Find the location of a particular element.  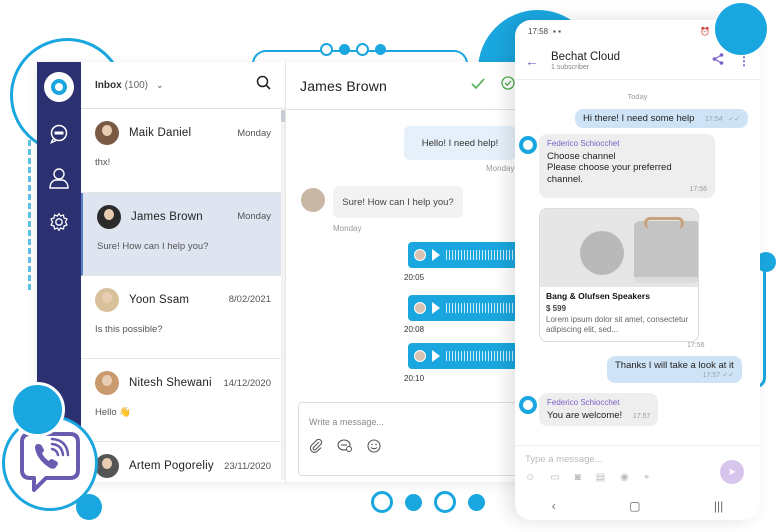

resolve-icon is located at coordinates (508, 85).